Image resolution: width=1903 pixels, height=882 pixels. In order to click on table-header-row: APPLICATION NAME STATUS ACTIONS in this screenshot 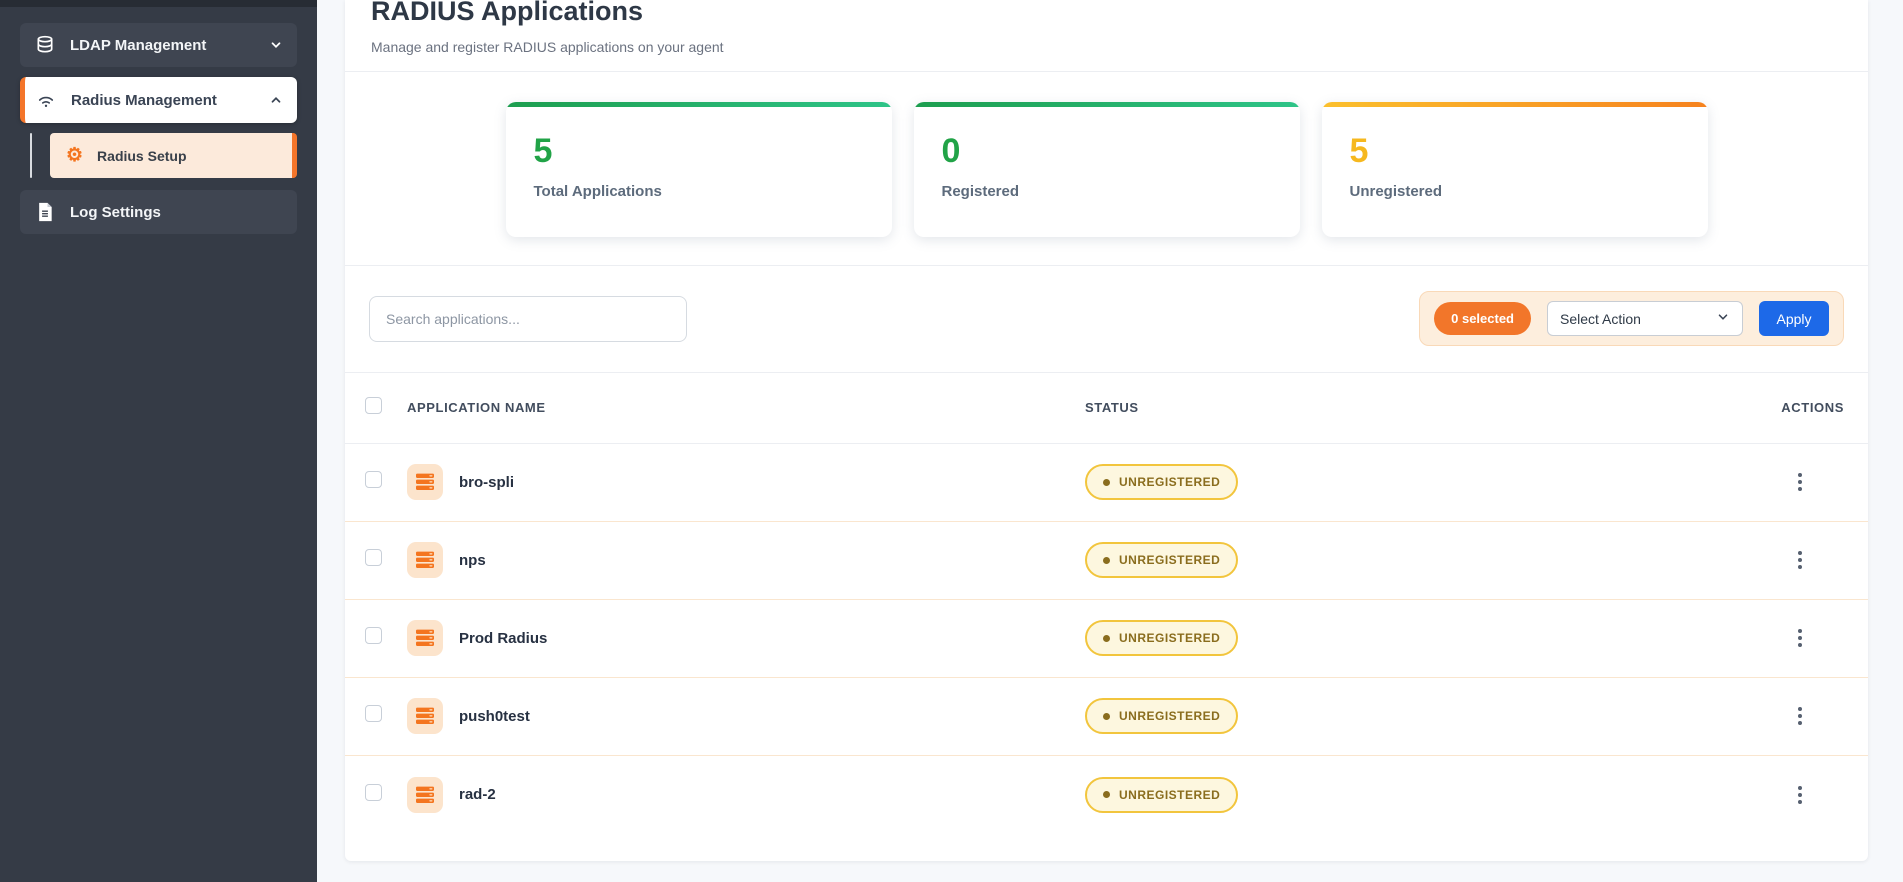, I will do `click(1106, 408)`.